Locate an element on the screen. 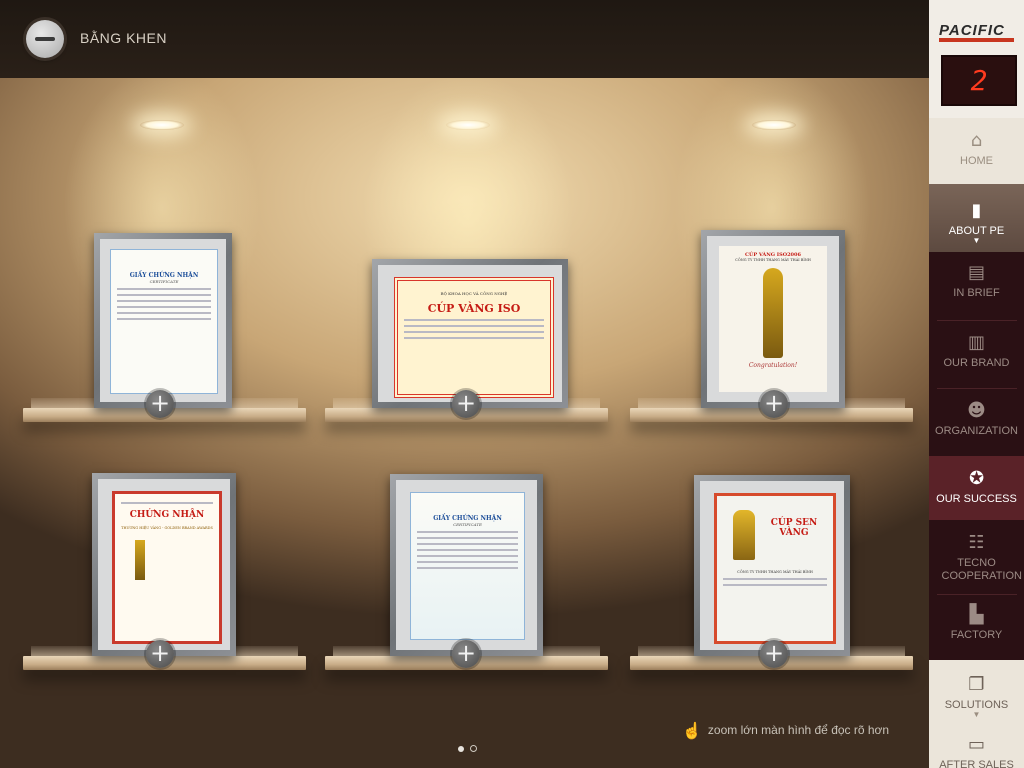 The height and width of the screenshot is (768, 1024). certificate-subtitle: THƯƠNG HIỆU VÀNG - GOLDEN BRAND AWARDS is located at coordinates (167, 528).